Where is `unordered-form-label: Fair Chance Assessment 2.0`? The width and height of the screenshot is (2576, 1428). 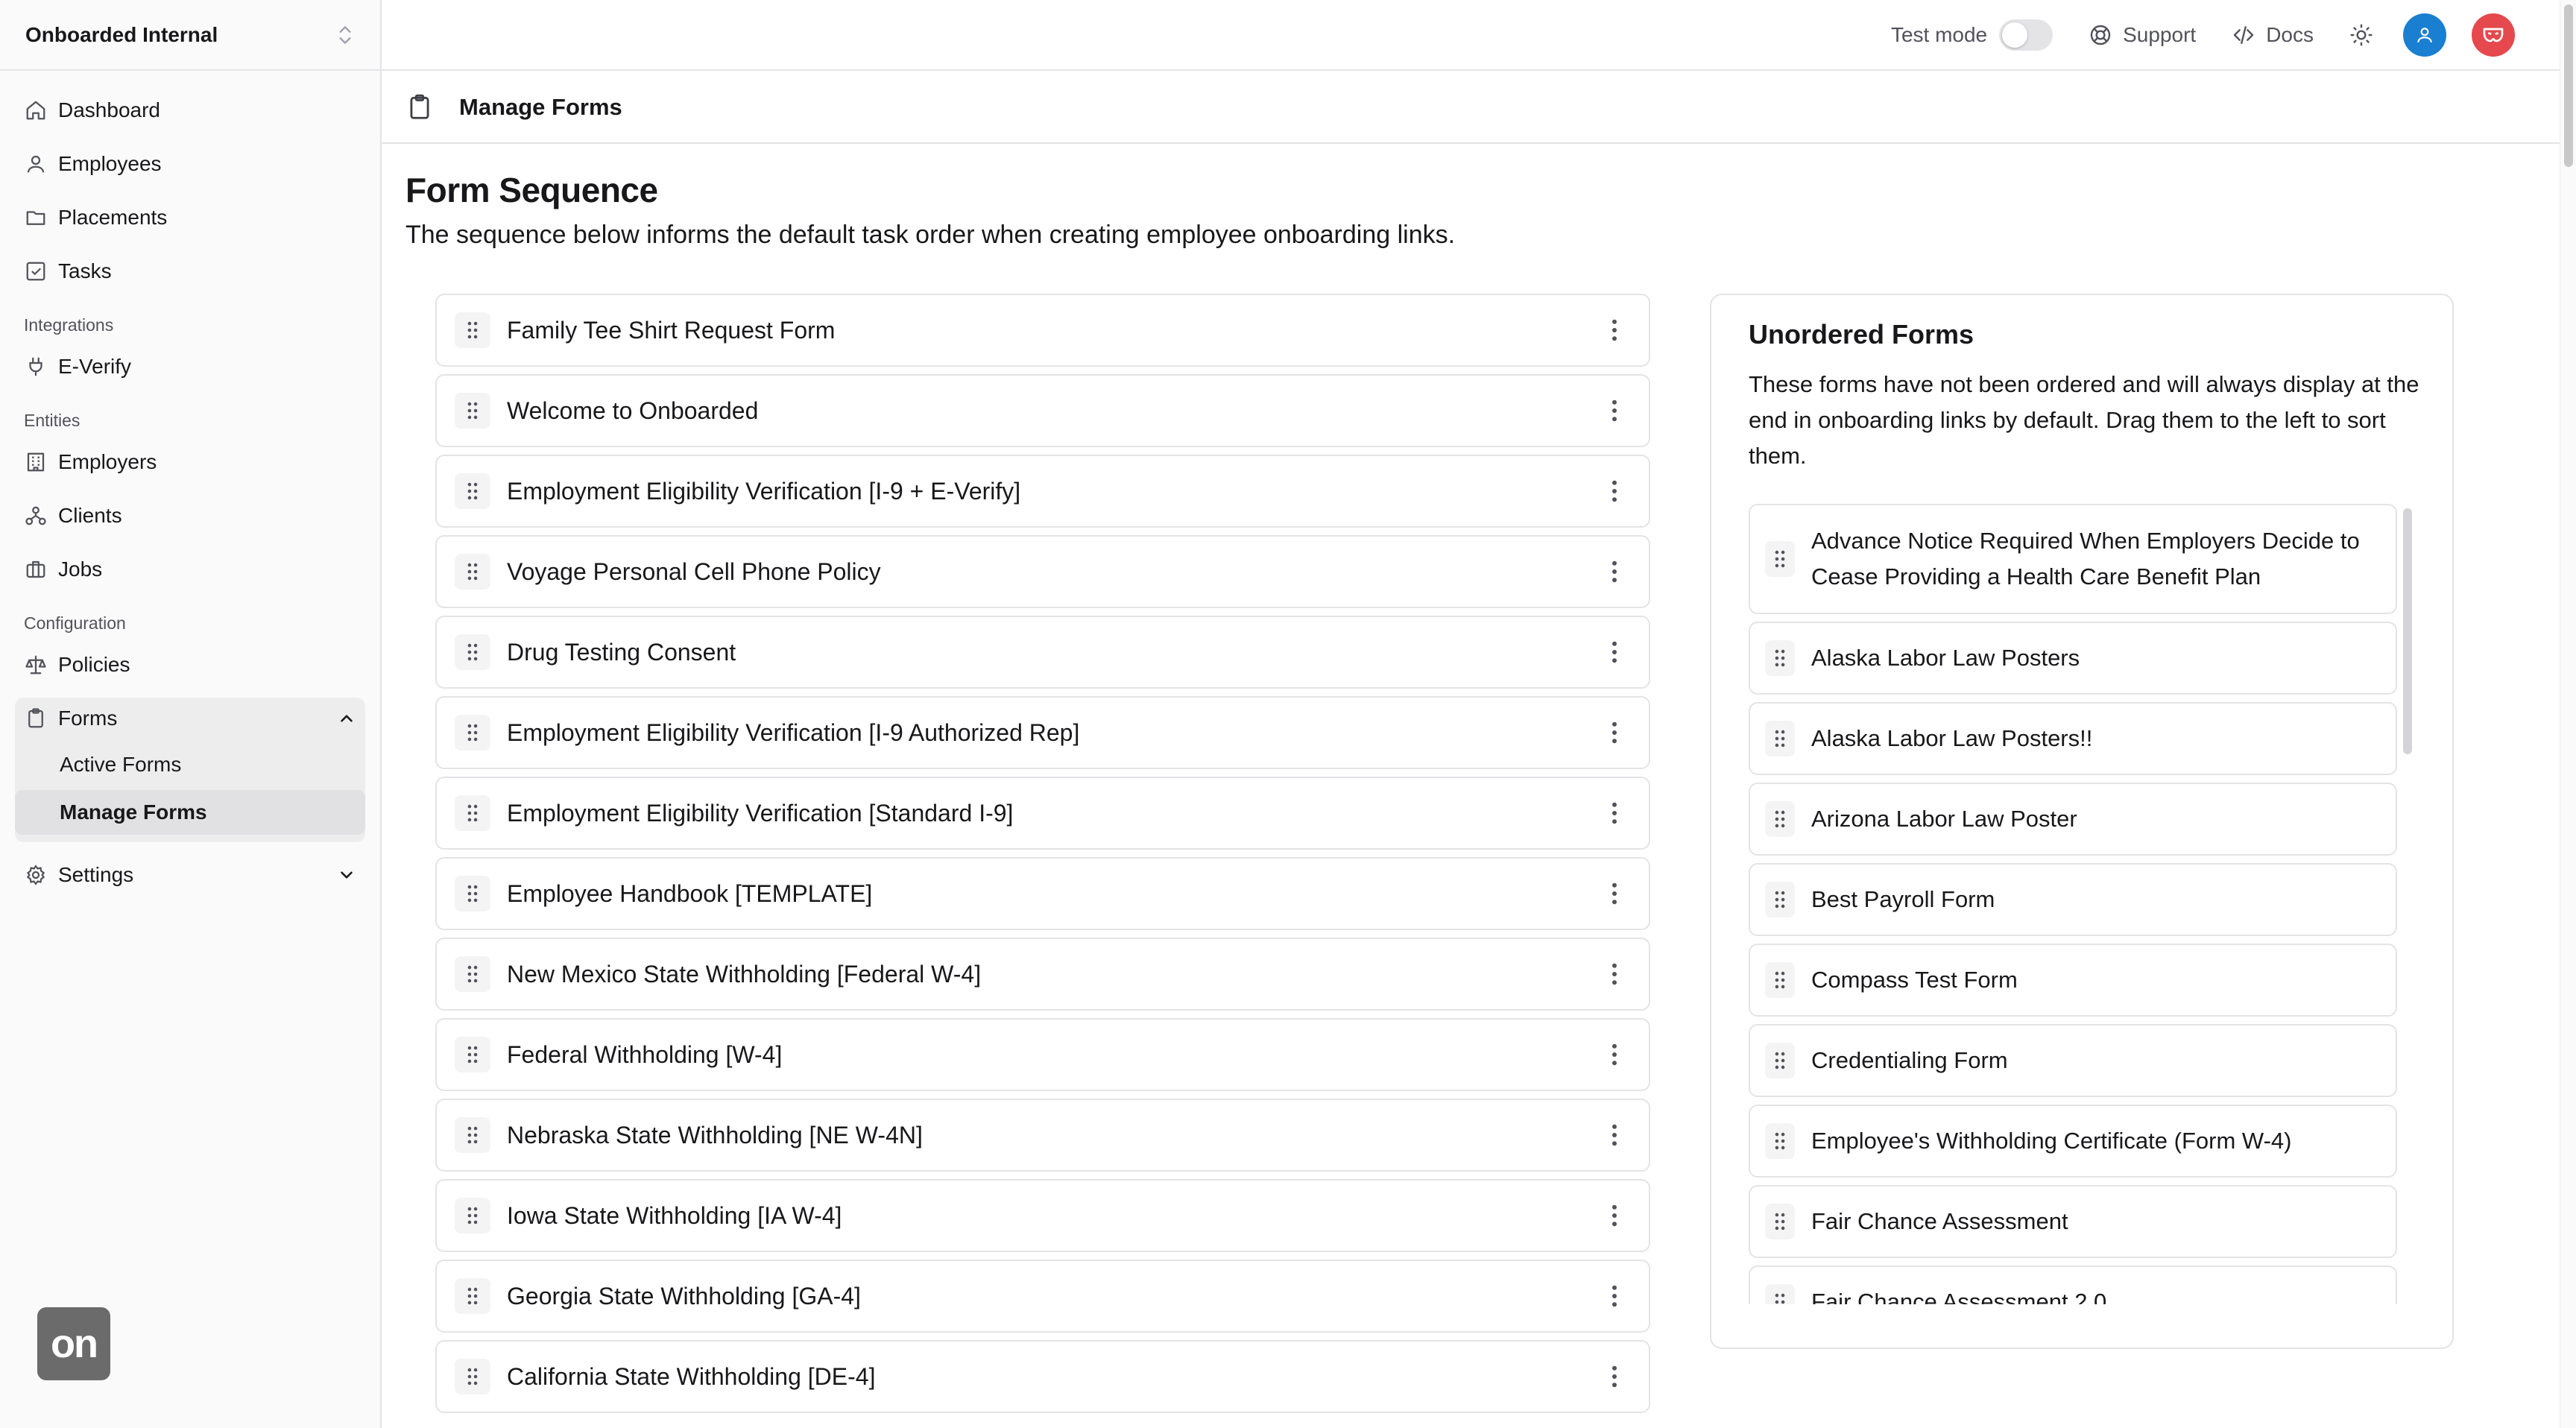
unordered-form-label: Fair Chance Assessment 2.0 is located at coordinates (1959, 1296).